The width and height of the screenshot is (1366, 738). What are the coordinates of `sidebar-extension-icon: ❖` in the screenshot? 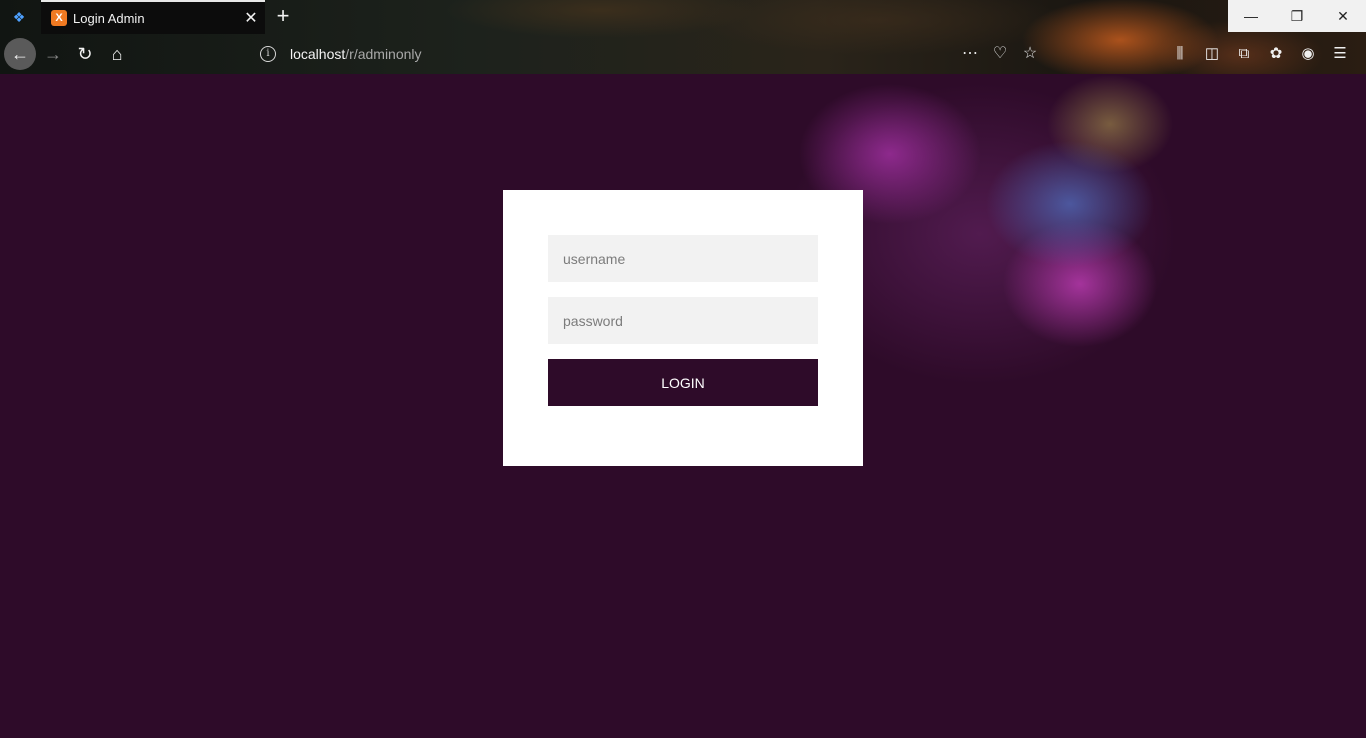 It's located at (19, 17).